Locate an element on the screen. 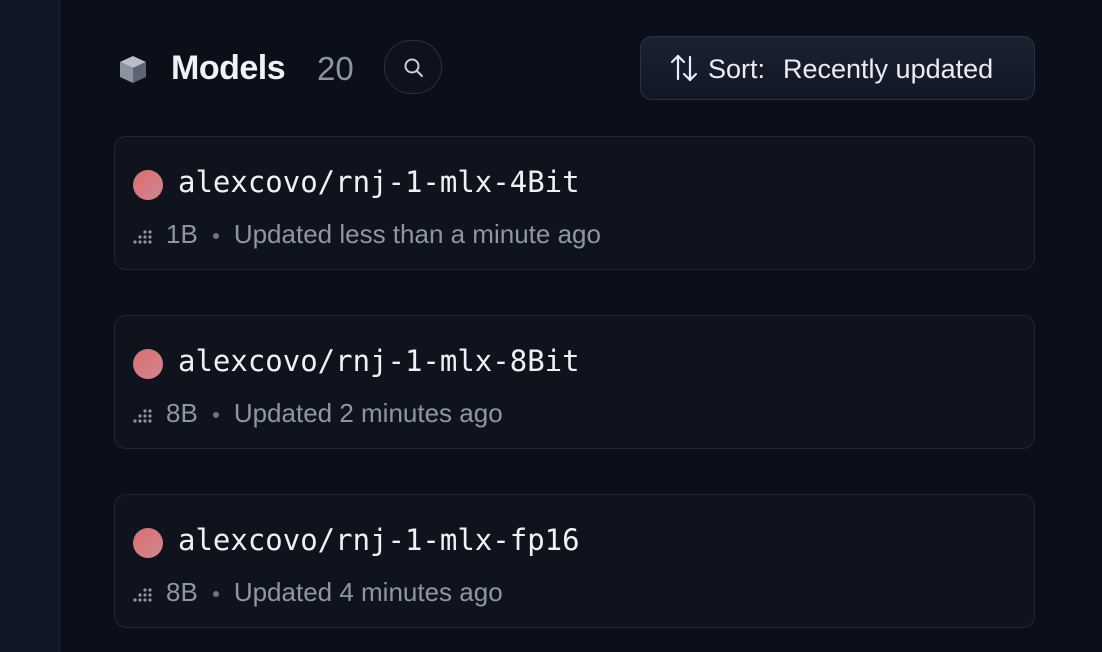 Image resolution: width=1102 pixels, height=652 pixels. models-header: Models 20 Sort: Recently updated is located at coordinates (574, 69).